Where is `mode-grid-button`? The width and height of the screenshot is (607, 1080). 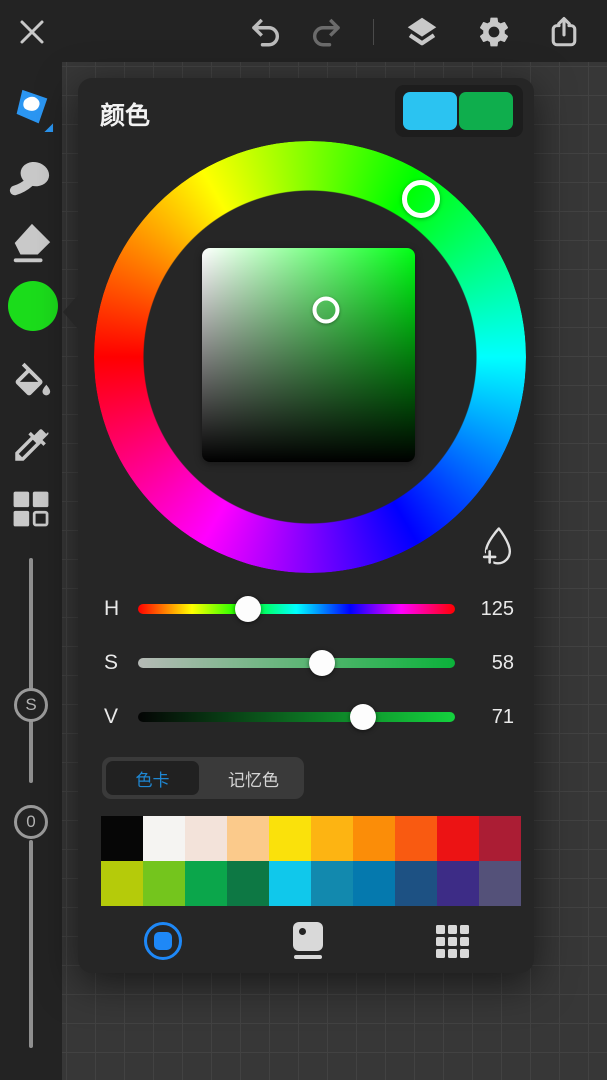
mode-grid-button is located at coordinates (452, 941).